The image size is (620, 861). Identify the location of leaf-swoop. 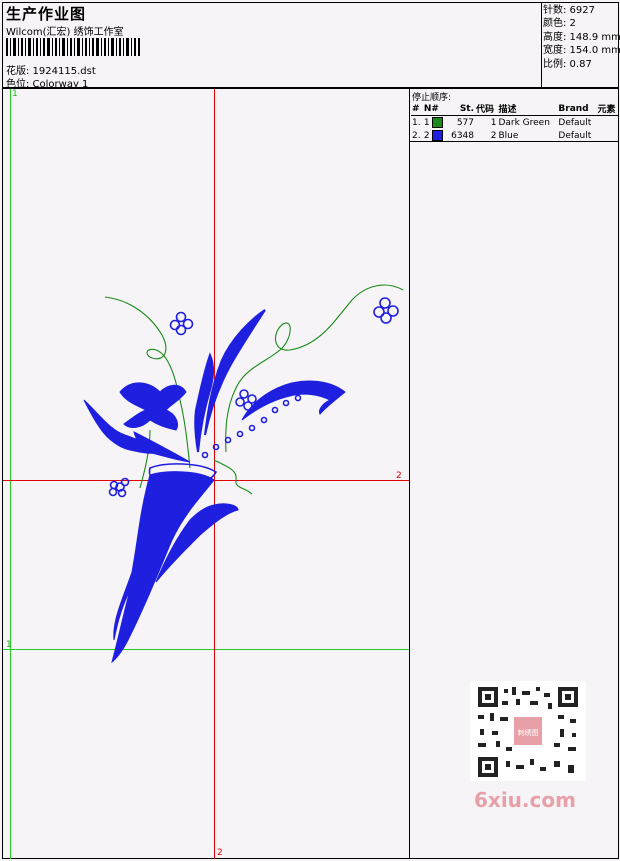
(293, 400).